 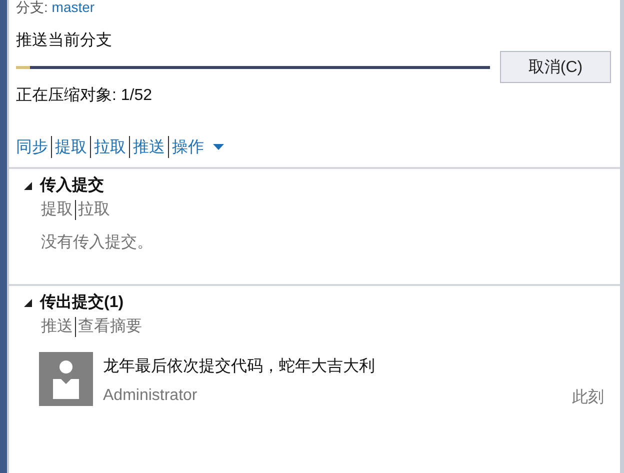 I want to click on commit-author: Administrator, so click(x=150, y=396).